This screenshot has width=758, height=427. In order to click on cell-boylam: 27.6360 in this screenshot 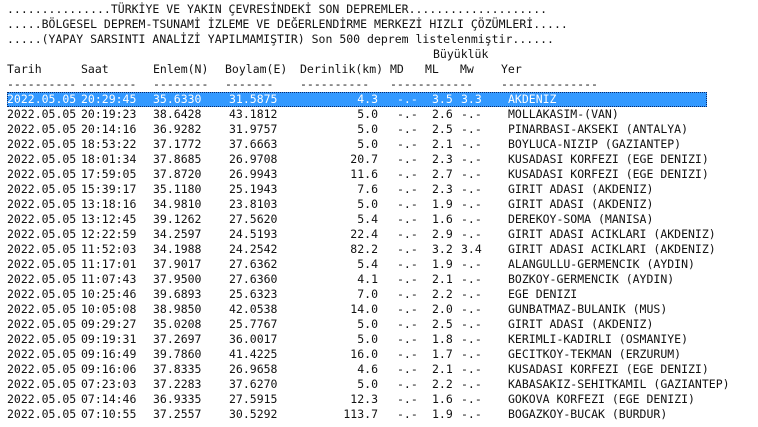, I will do `click(253, 279)`.